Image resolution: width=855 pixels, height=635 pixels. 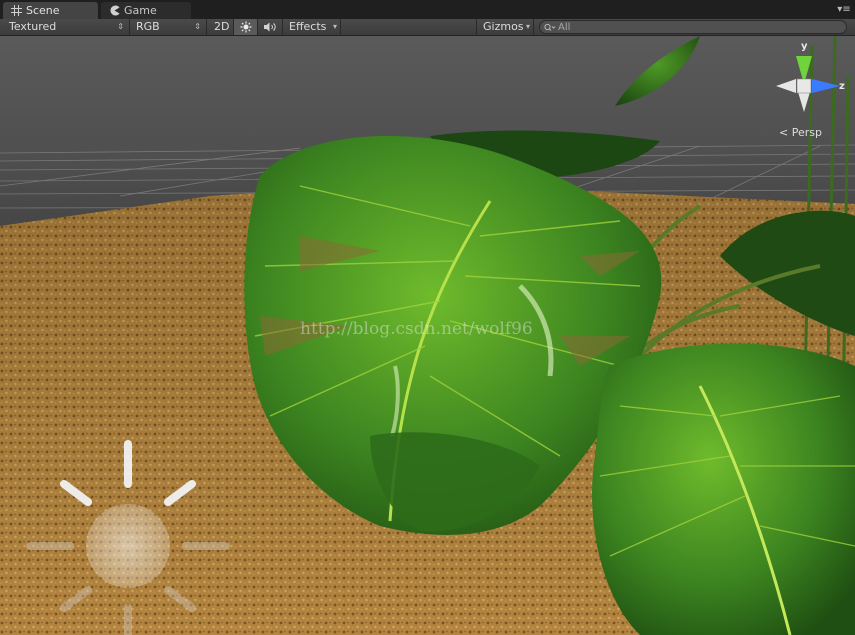 What do you see at coordinates (33, 26) in the screenshot?
I see `render-mode-value: Textured` at bounding box center [33, 26].